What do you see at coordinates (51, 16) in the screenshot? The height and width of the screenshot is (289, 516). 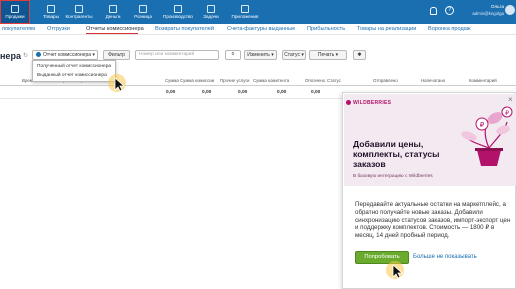 I see `nav-label: Товары` at bounding box center [51, 16].